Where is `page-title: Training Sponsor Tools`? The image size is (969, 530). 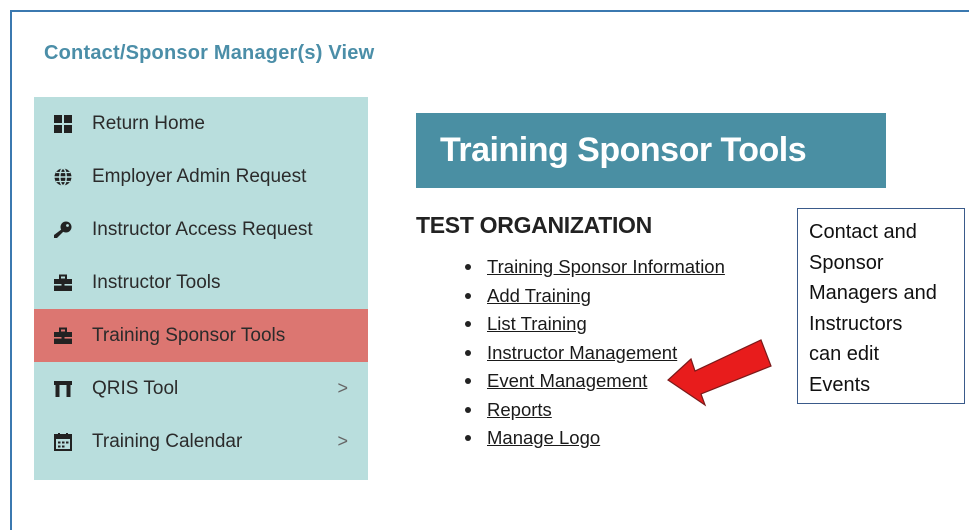 page-title: Training Sponsor Tools is located at coordinates (623, 150).